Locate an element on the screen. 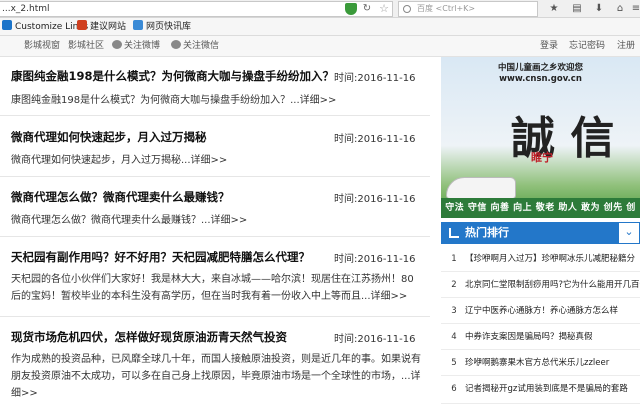  banner-big-text: 誠 信 is located at coordinates (563, 138).